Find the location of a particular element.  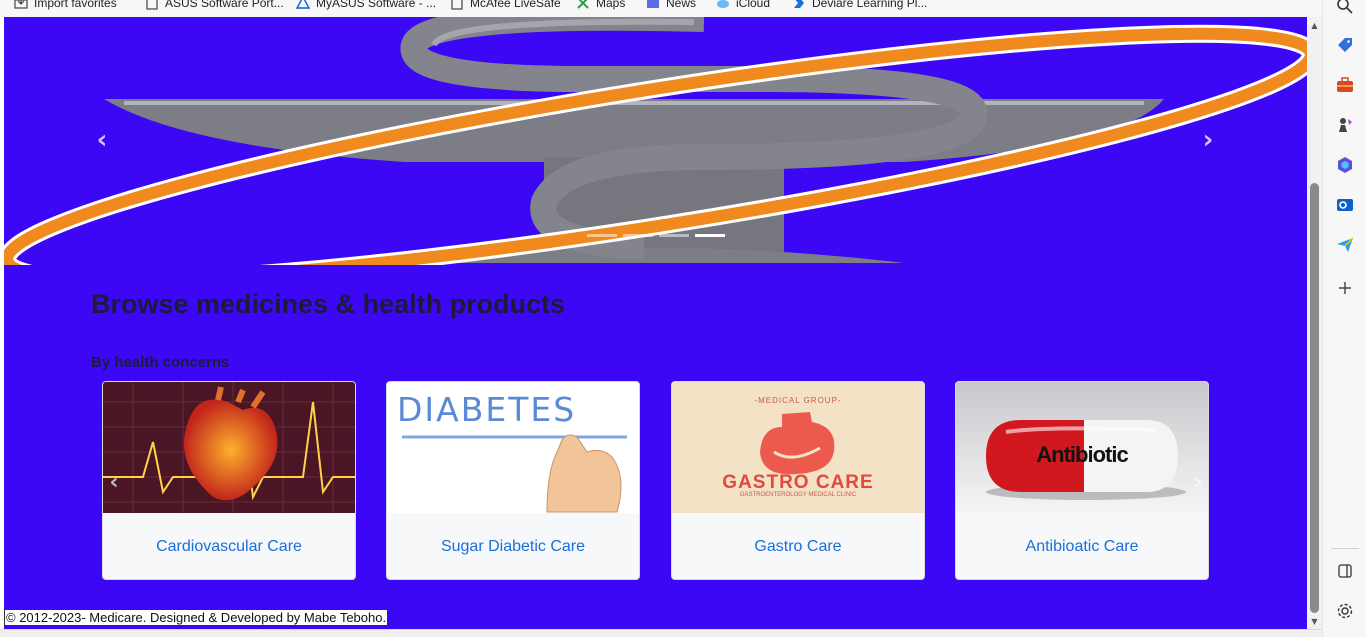

search-icon is located at coordinates (1345, 7).